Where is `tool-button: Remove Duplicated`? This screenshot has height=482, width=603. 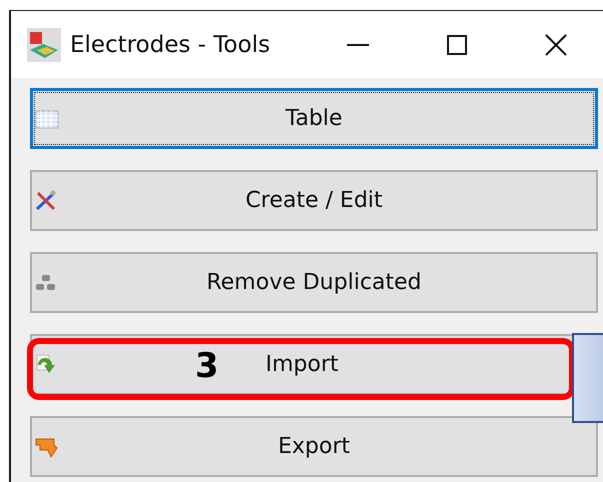
tool-button: Remove Duplicated is located at coordinates (314, 282).